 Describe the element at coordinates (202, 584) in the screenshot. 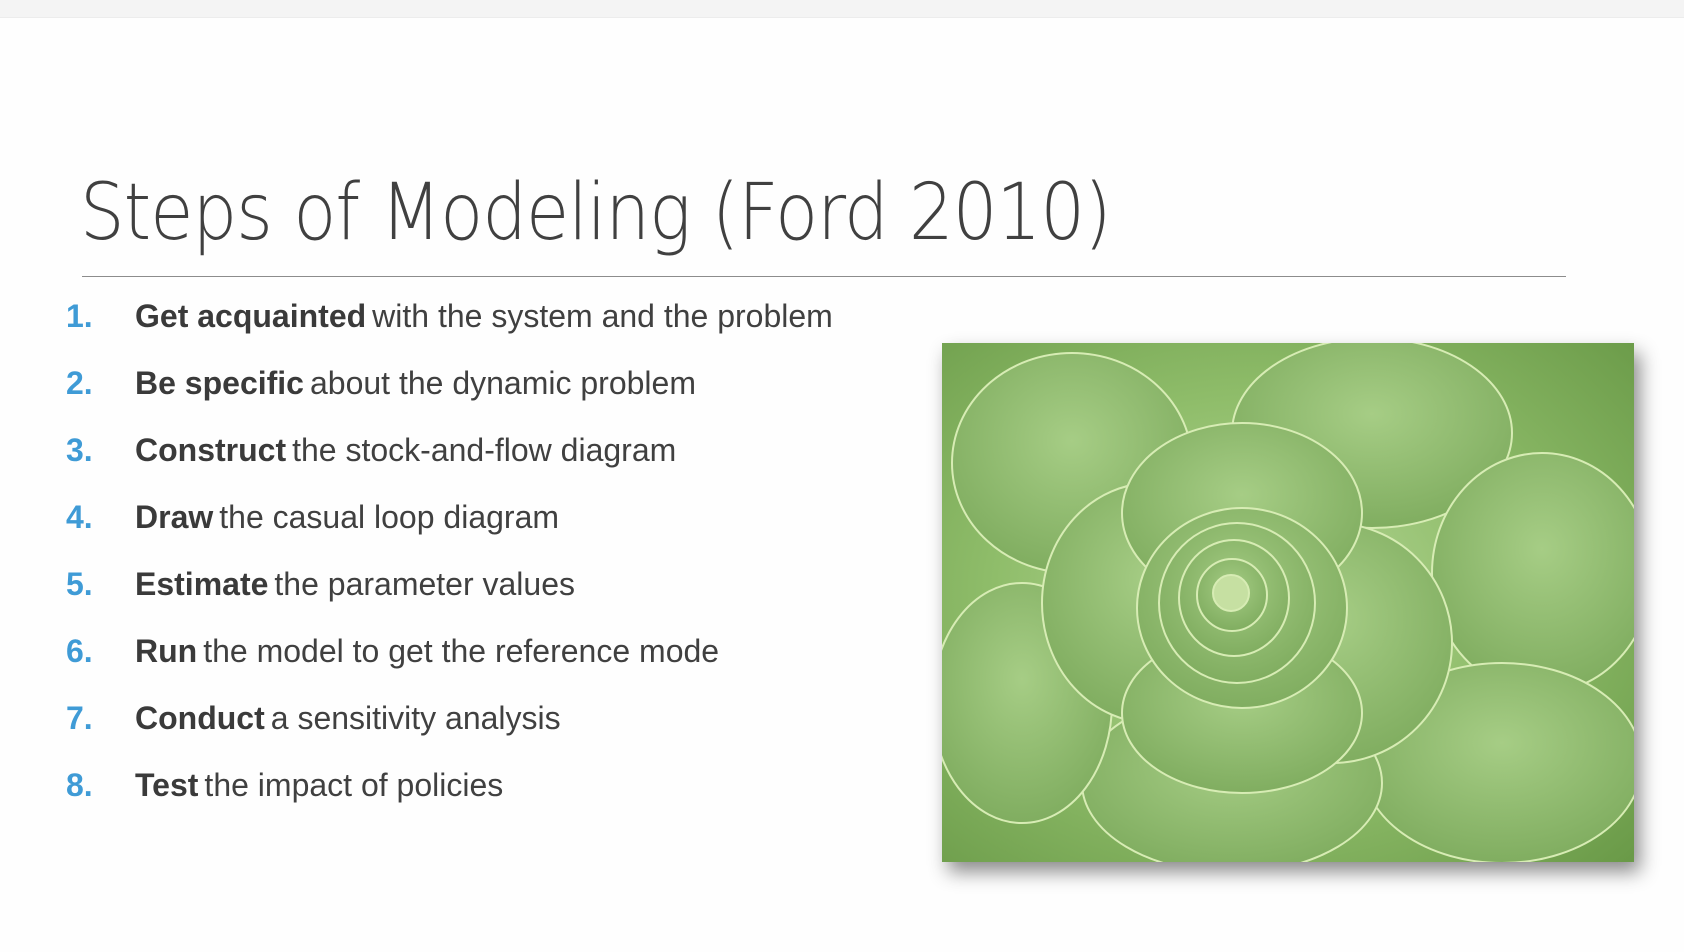

I see `step-keyword: Estimate` at that location.